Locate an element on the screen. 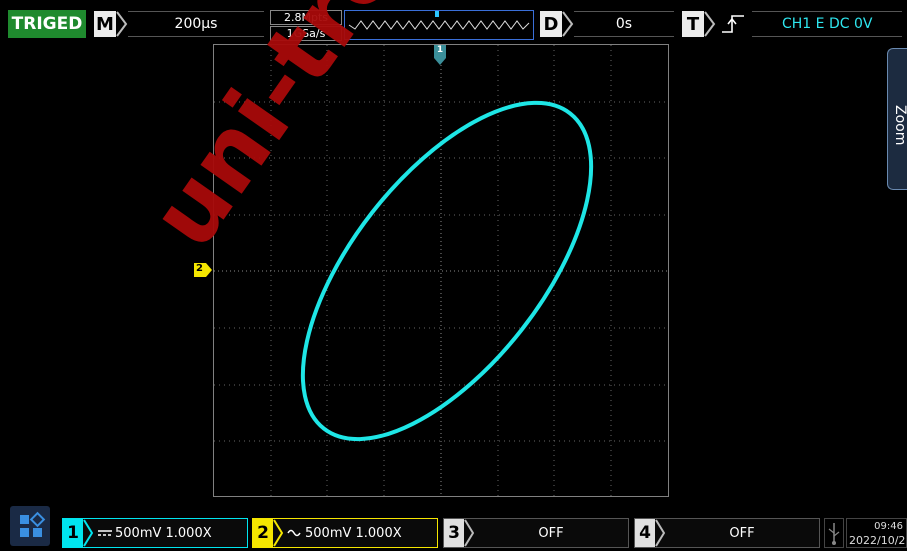  channel-3-status: OFF is located at coordinates (551, 533).